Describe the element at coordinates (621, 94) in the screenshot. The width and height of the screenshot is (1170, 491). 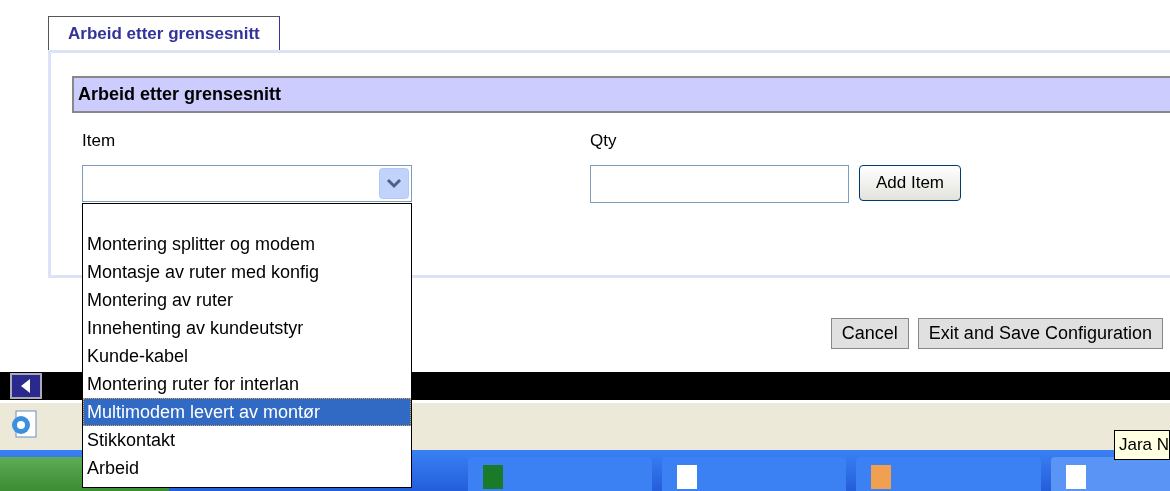
I see `section-header: Arbeid etter grensesnitt` at that location.